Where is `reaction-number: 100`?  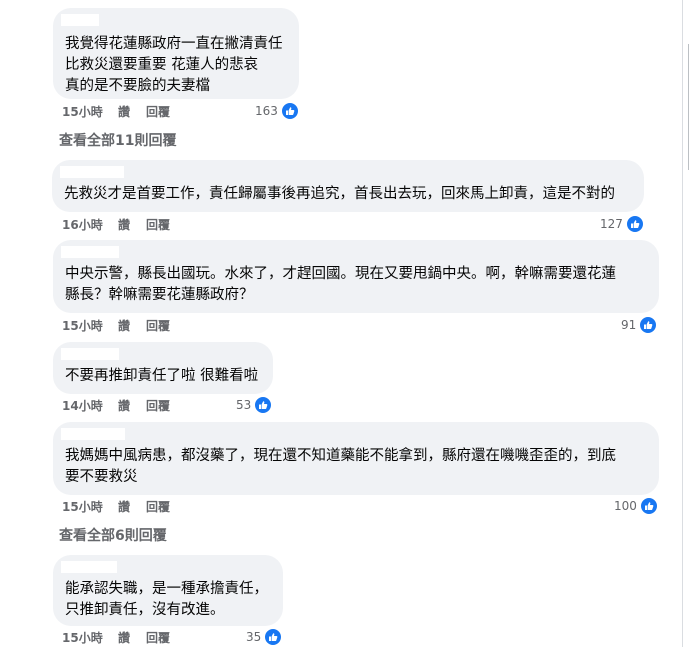 reaction-number: 100 is located at coordinates (625, 506).